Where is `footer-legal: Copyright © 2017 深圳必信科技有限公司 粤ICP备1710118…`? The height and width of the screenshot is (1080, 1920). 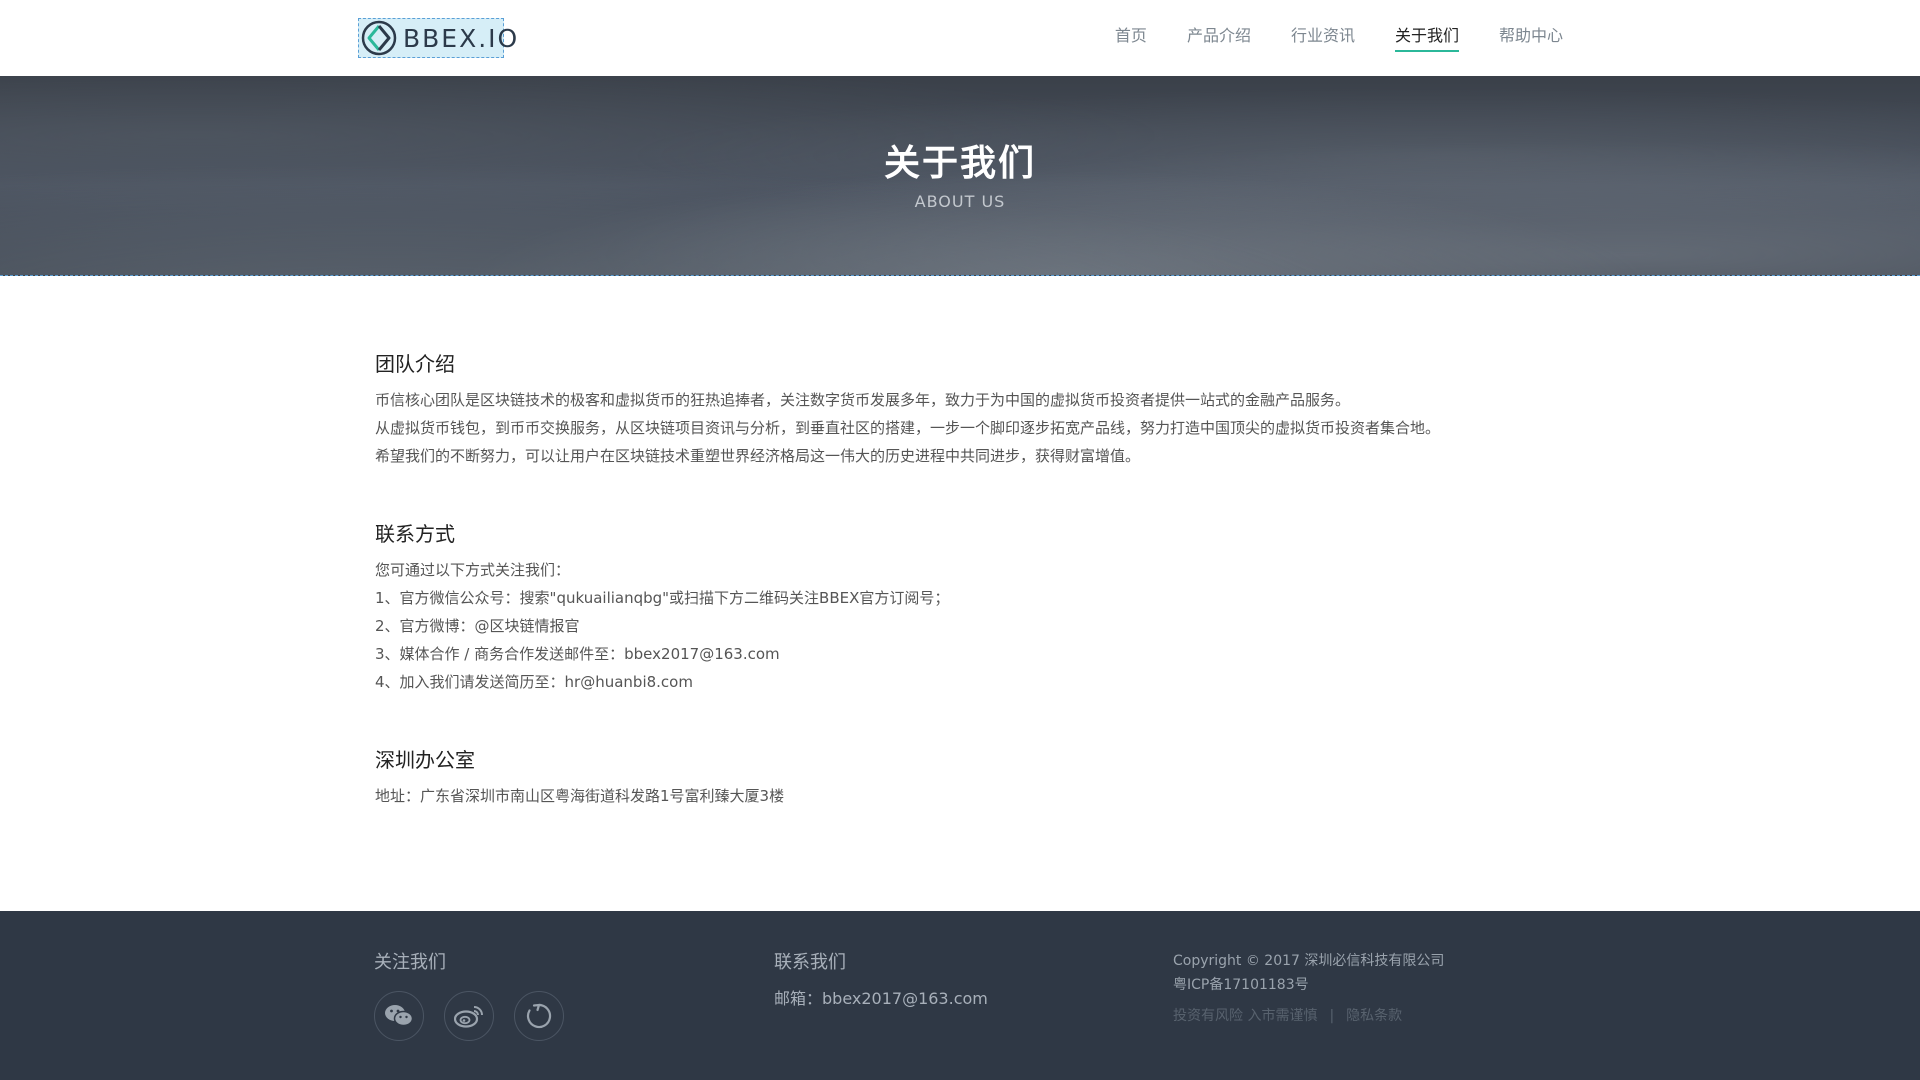
footer-legal: Copyright © 2017 深圳必信科技有限公司 粤ICP备1710118… is located at coordinates (1308, 987).